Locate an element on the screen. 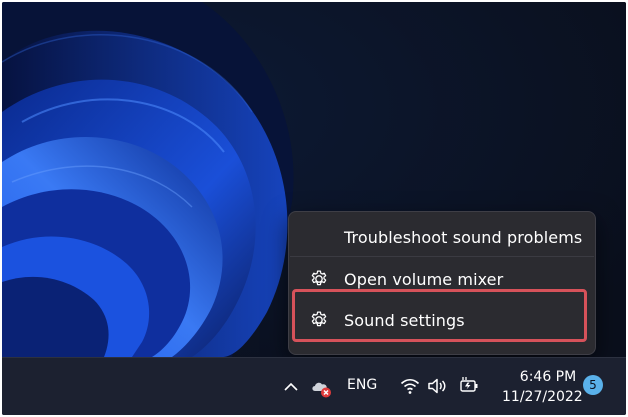 The height and width of the screenshot is (417, 628). menu-item-troubleshoot: Troubleshoot sound problems is located at coordinates (442, 237).